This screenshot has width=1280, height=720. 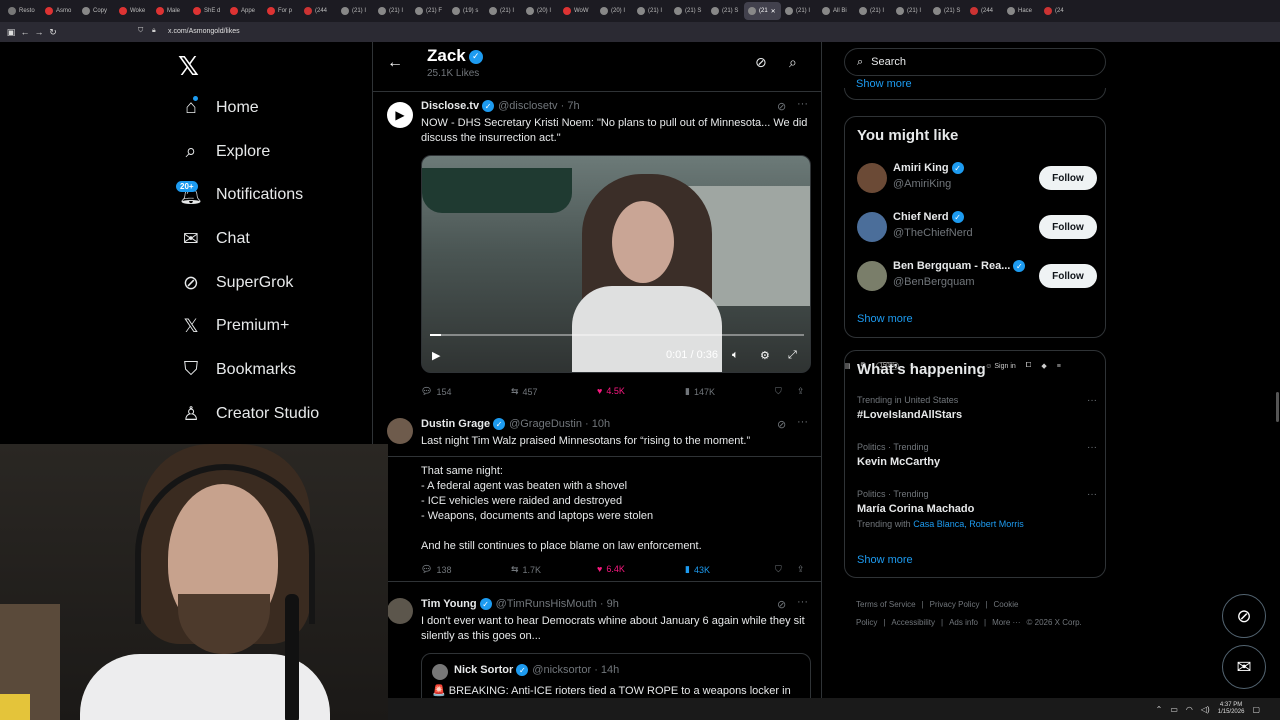 What do you see at coordinates (616, 264) in the screenshot?
I see `video-player: ▶ 0:01 / 0:36 🔈︎ ⚙ ⤢` at bounding box center [616, 264].